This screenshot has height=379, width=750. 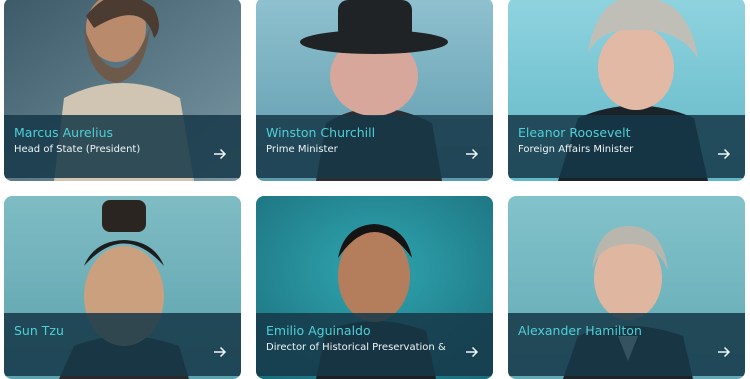 What do you see at coordinates (574, 132) in the screenshot?
I see `leader-name: Eleanor Roosevelt` at bounding box center [574, 132].